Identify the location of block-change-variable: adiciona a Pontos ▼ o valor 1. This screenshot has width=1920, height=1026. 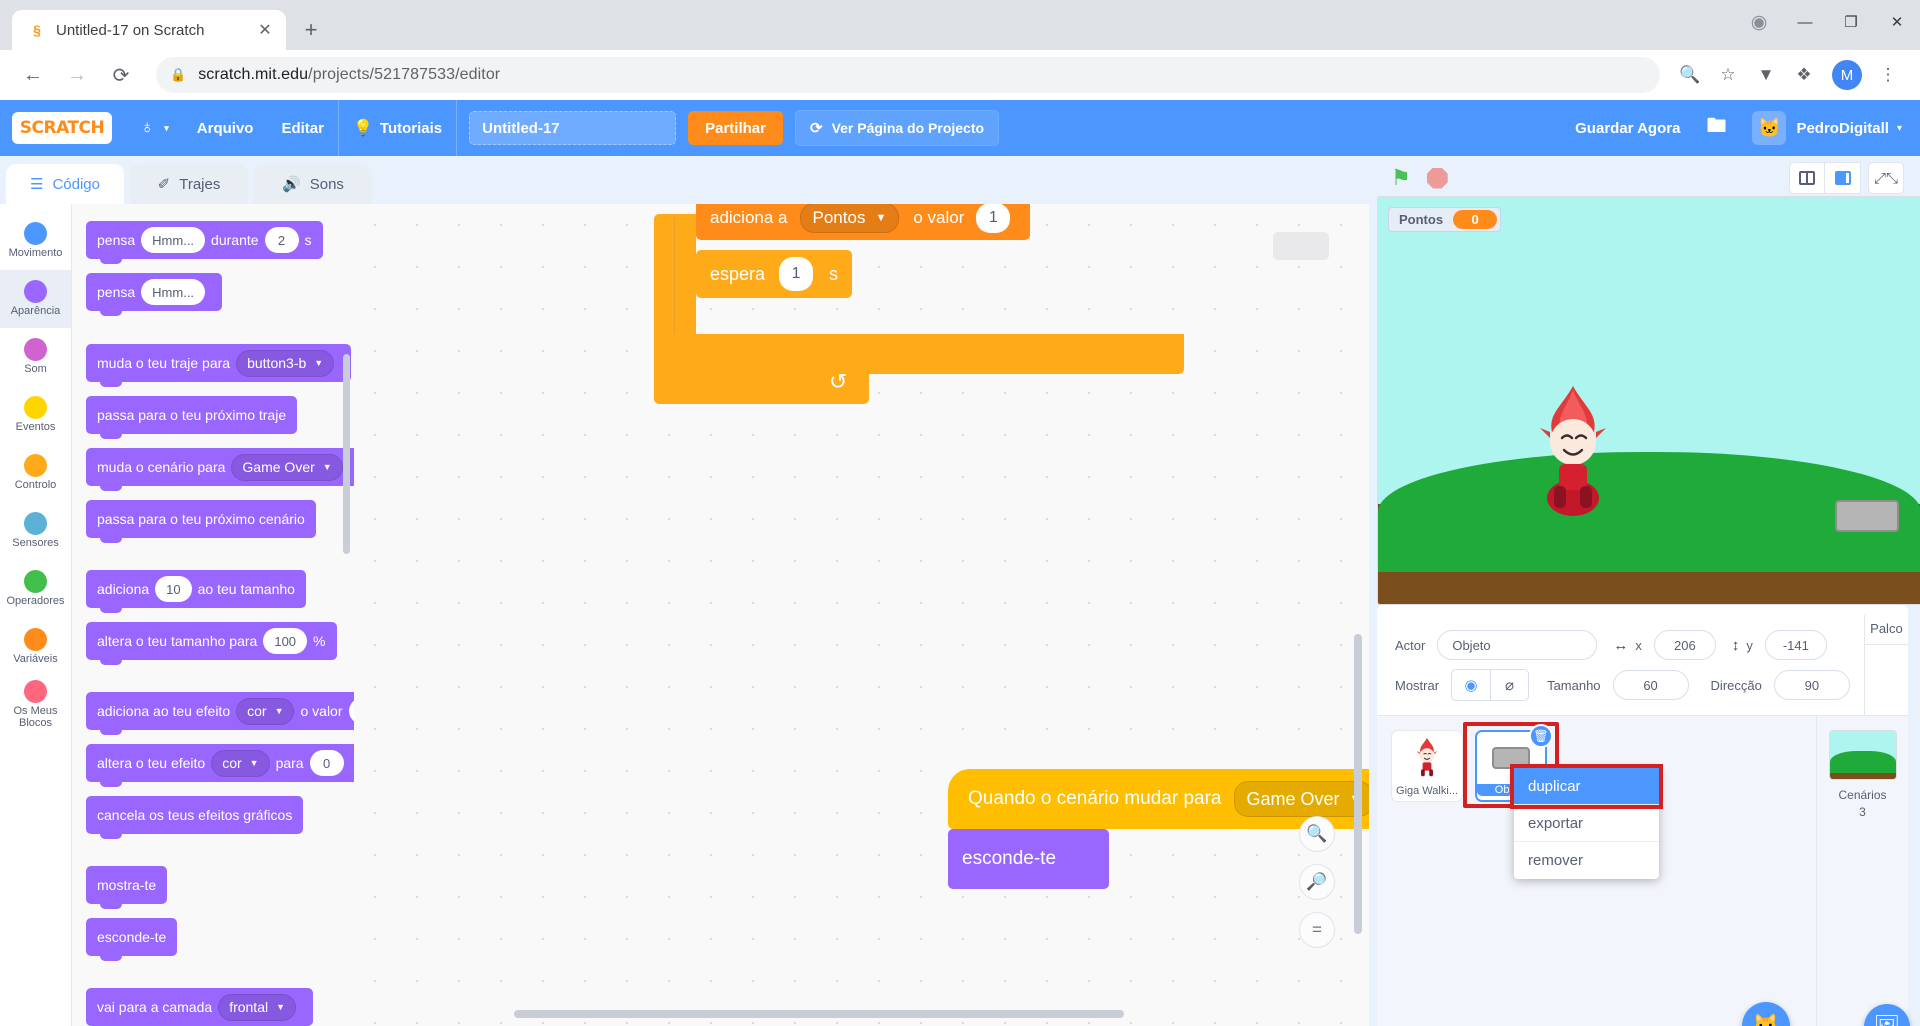
(863, 222).